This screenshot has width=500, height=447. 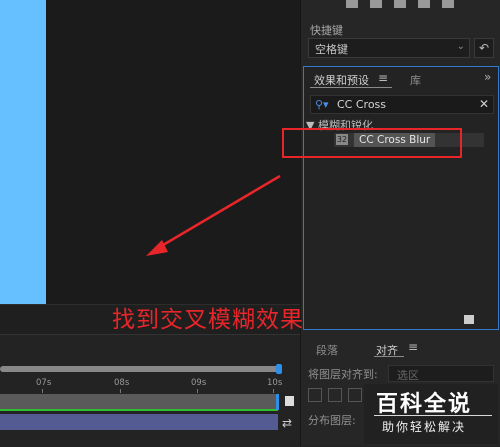 I want to click on composition-canvas, so click(x=23, y=152).